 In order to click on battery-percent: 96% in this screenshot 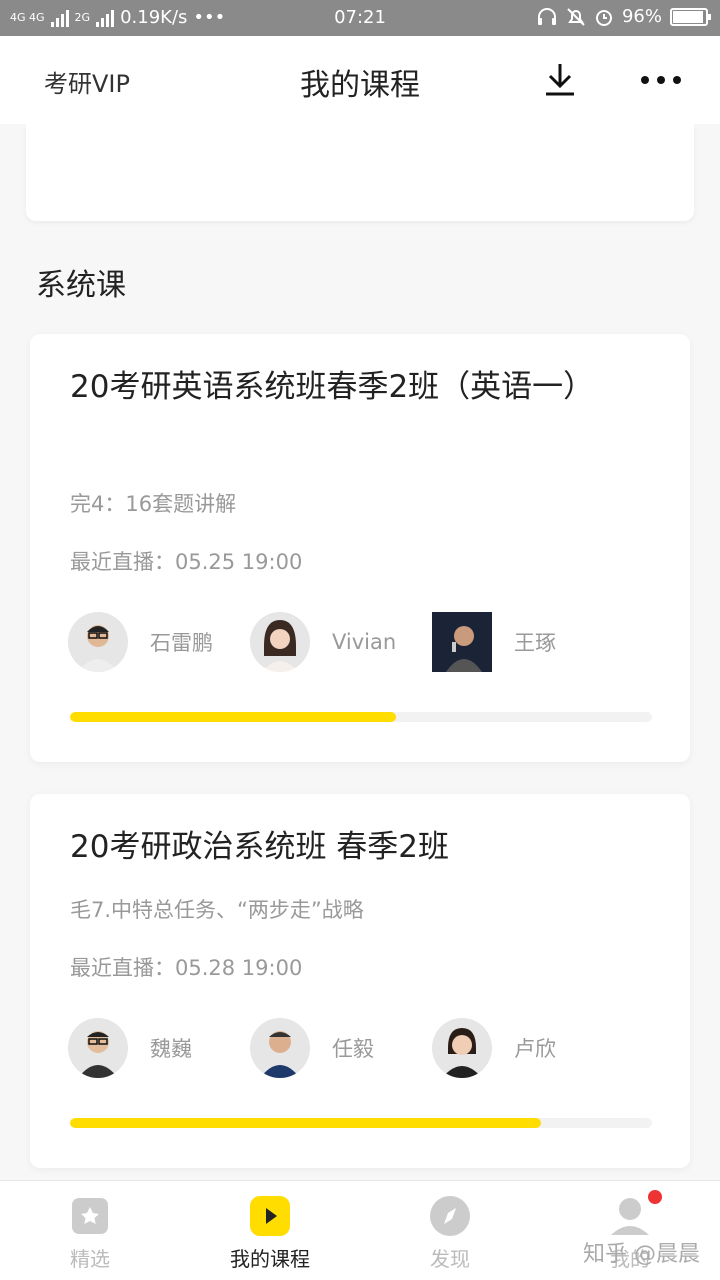, I will do `click(641, 16)`.